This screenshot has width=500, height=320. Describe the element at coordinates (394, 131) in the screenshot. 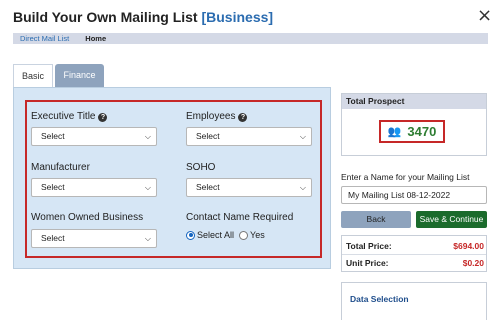

I see `people-icon: 👥` at that location.